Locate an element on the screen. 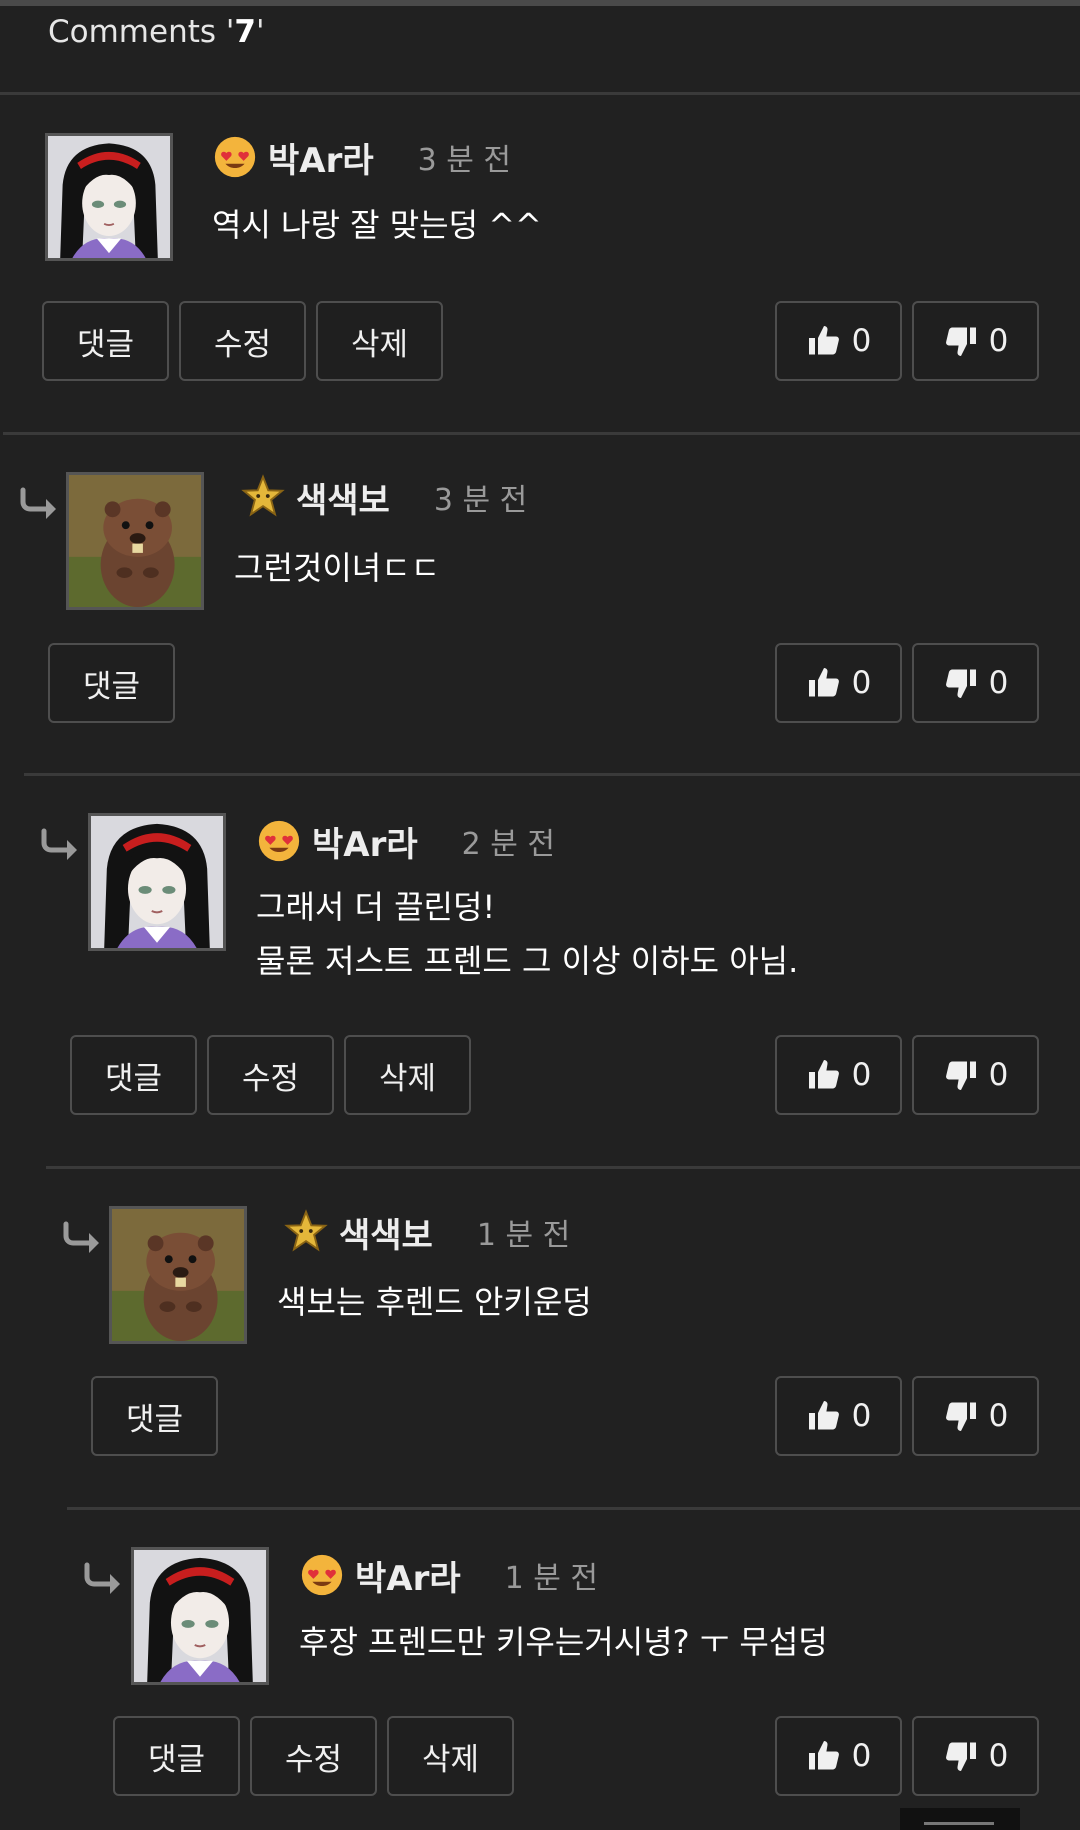 The height and width of the screenshot is (1830, 1080). comment-line: 후장 프렌드만 키우는거시녕? ㅜ 무섭덩 is located at coordinates (563, 1642).